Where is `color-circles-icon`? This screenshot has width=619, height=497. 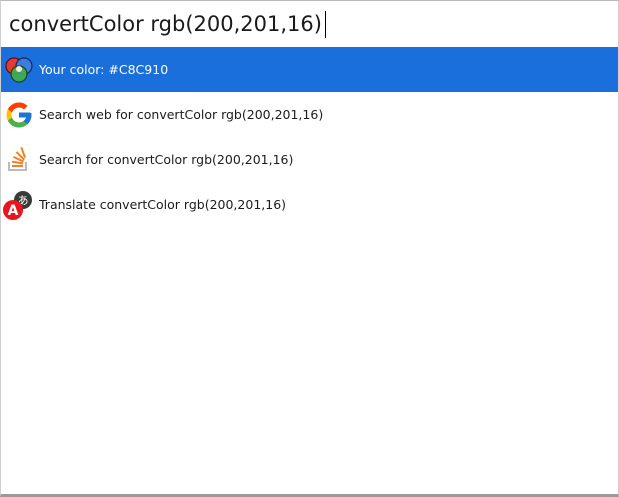 color-circles-icon is located at coordinates (19, 70).